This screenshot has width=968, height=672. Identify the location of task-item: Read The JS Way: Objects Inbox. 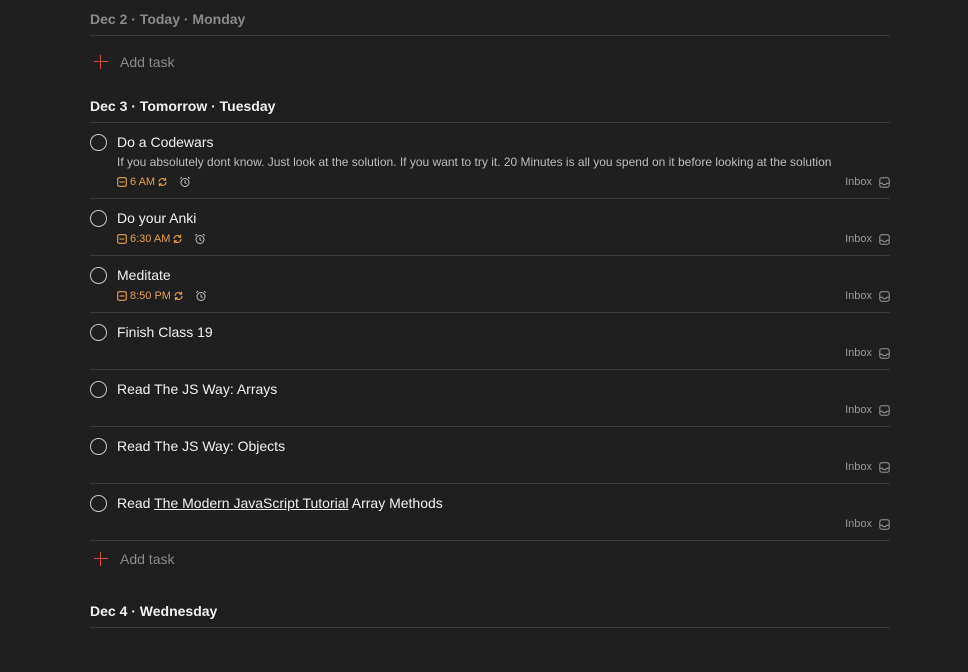
(490, 455).